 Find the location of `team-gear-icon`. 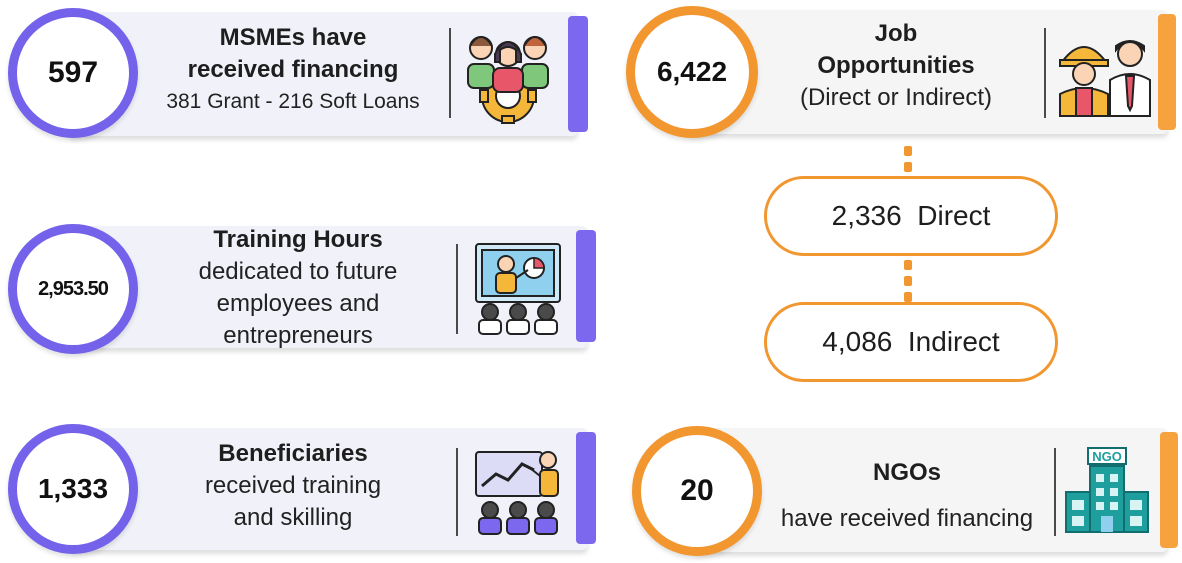

team-gear-icon is located at coordinates (508, 80).